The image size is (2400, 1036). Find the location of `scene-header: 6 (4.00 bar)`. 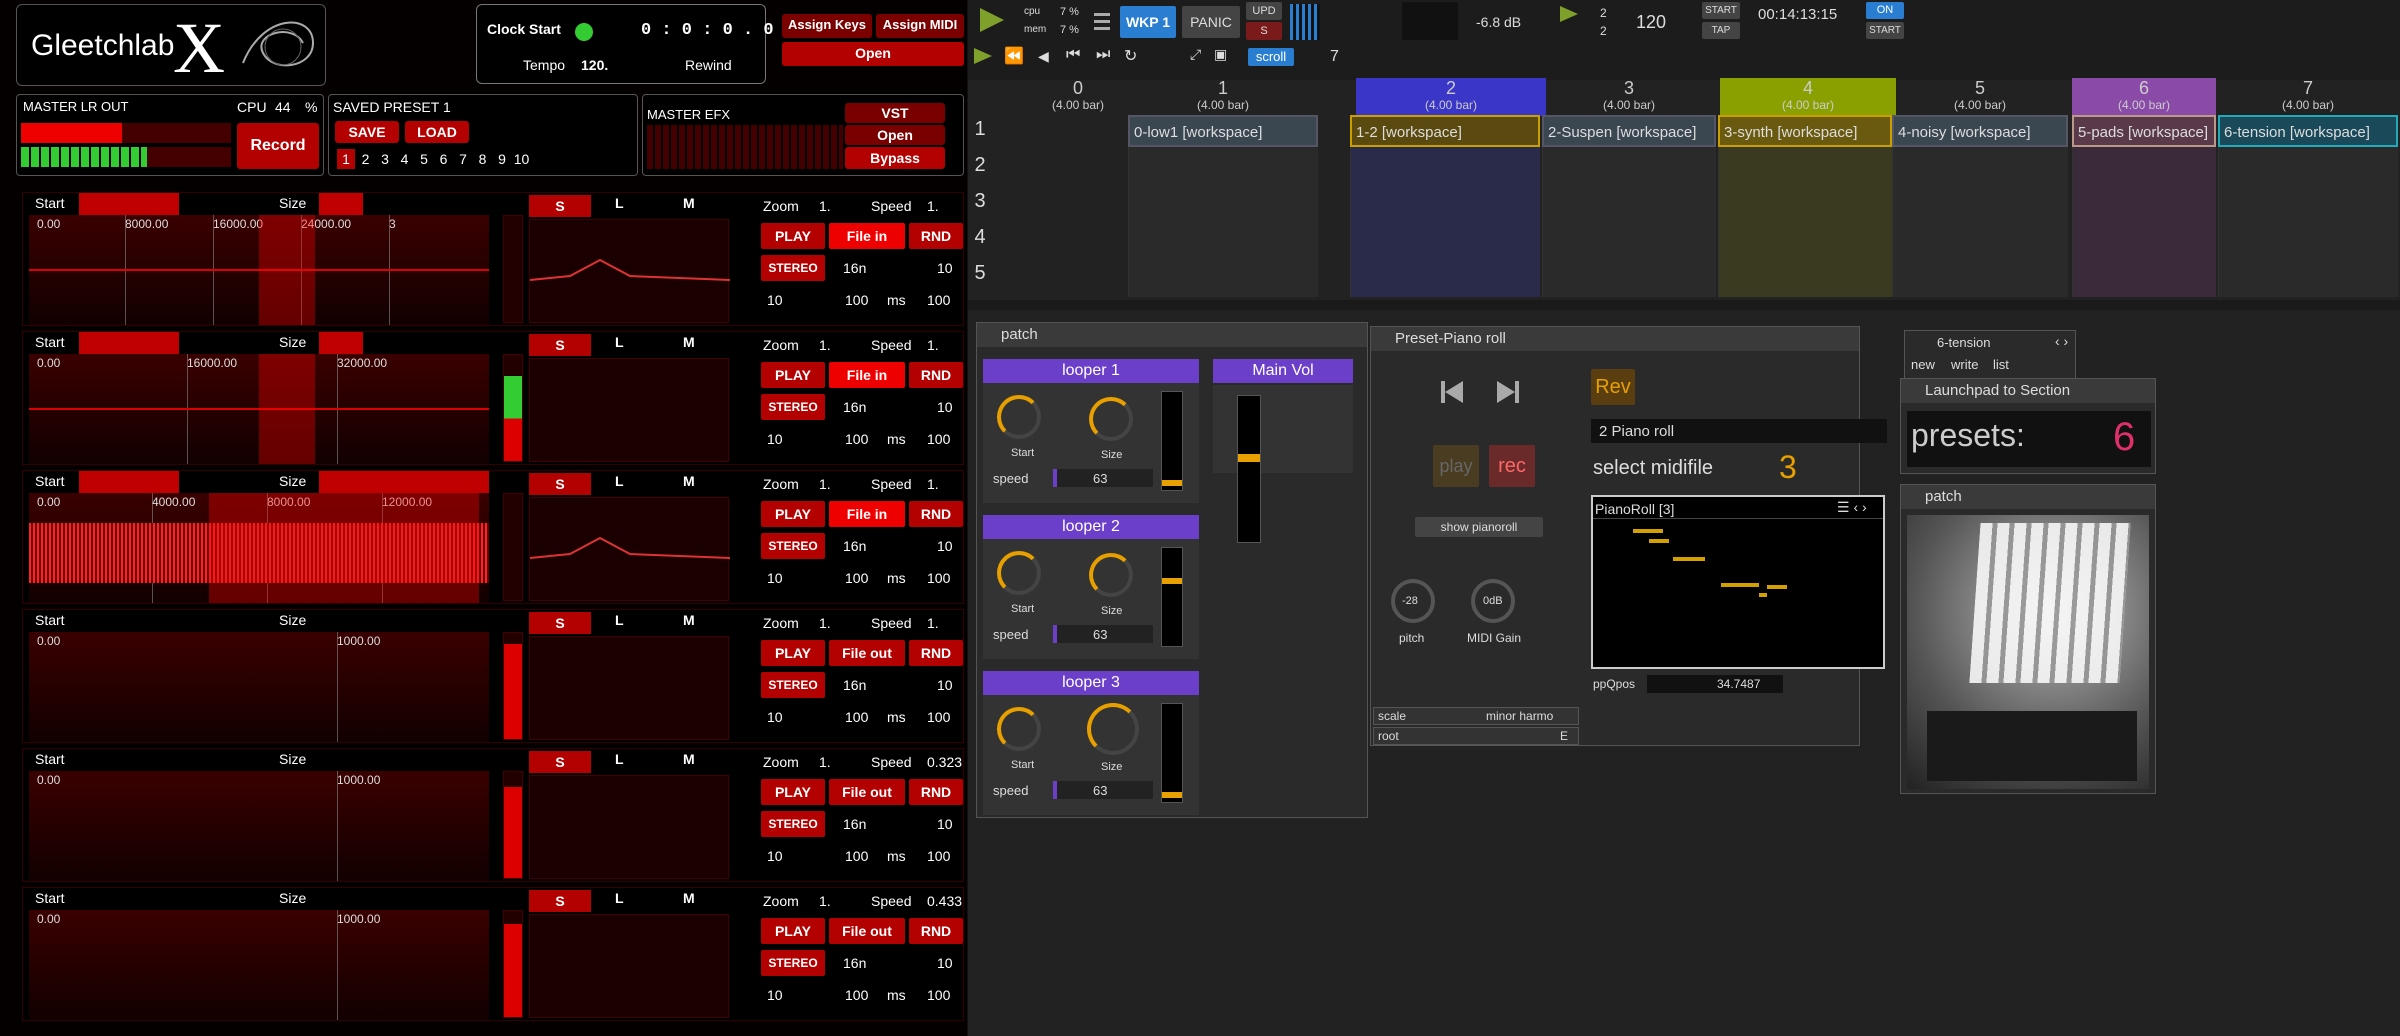

scene-header: 6 (4.00 bar) is located at coordinates (2144, 97).